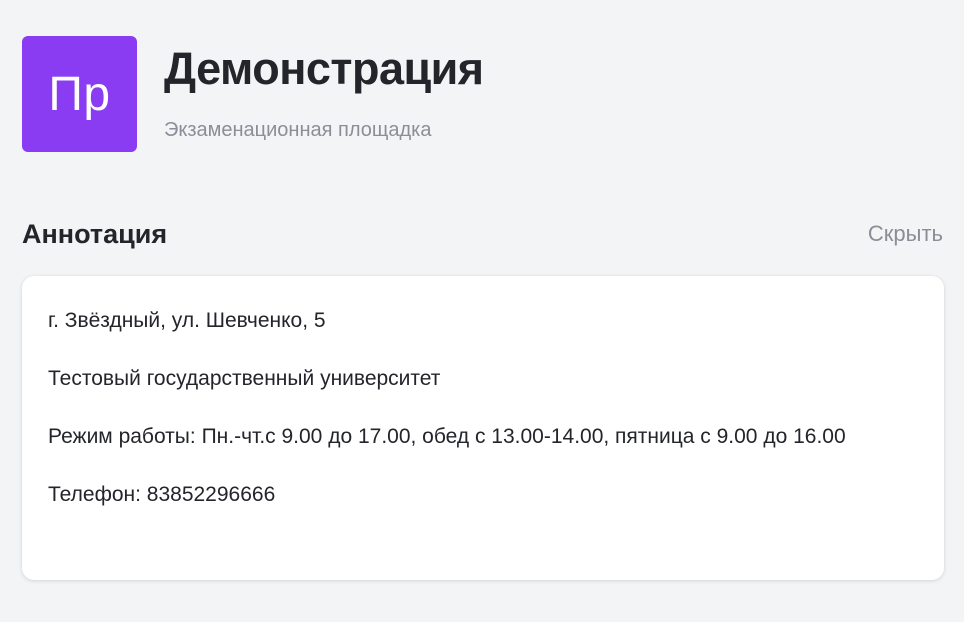 The width and height of the screenshot is (964, 622). I want to click on address-text: г. Звёздный, ул. Шевченко, 5, so click(187, 320).